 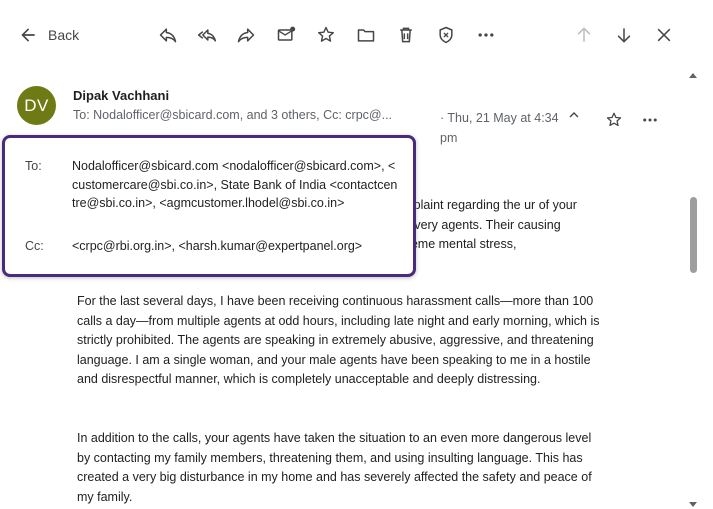 I want to click on scroll-down-arrow, so click(x=693, y=504).